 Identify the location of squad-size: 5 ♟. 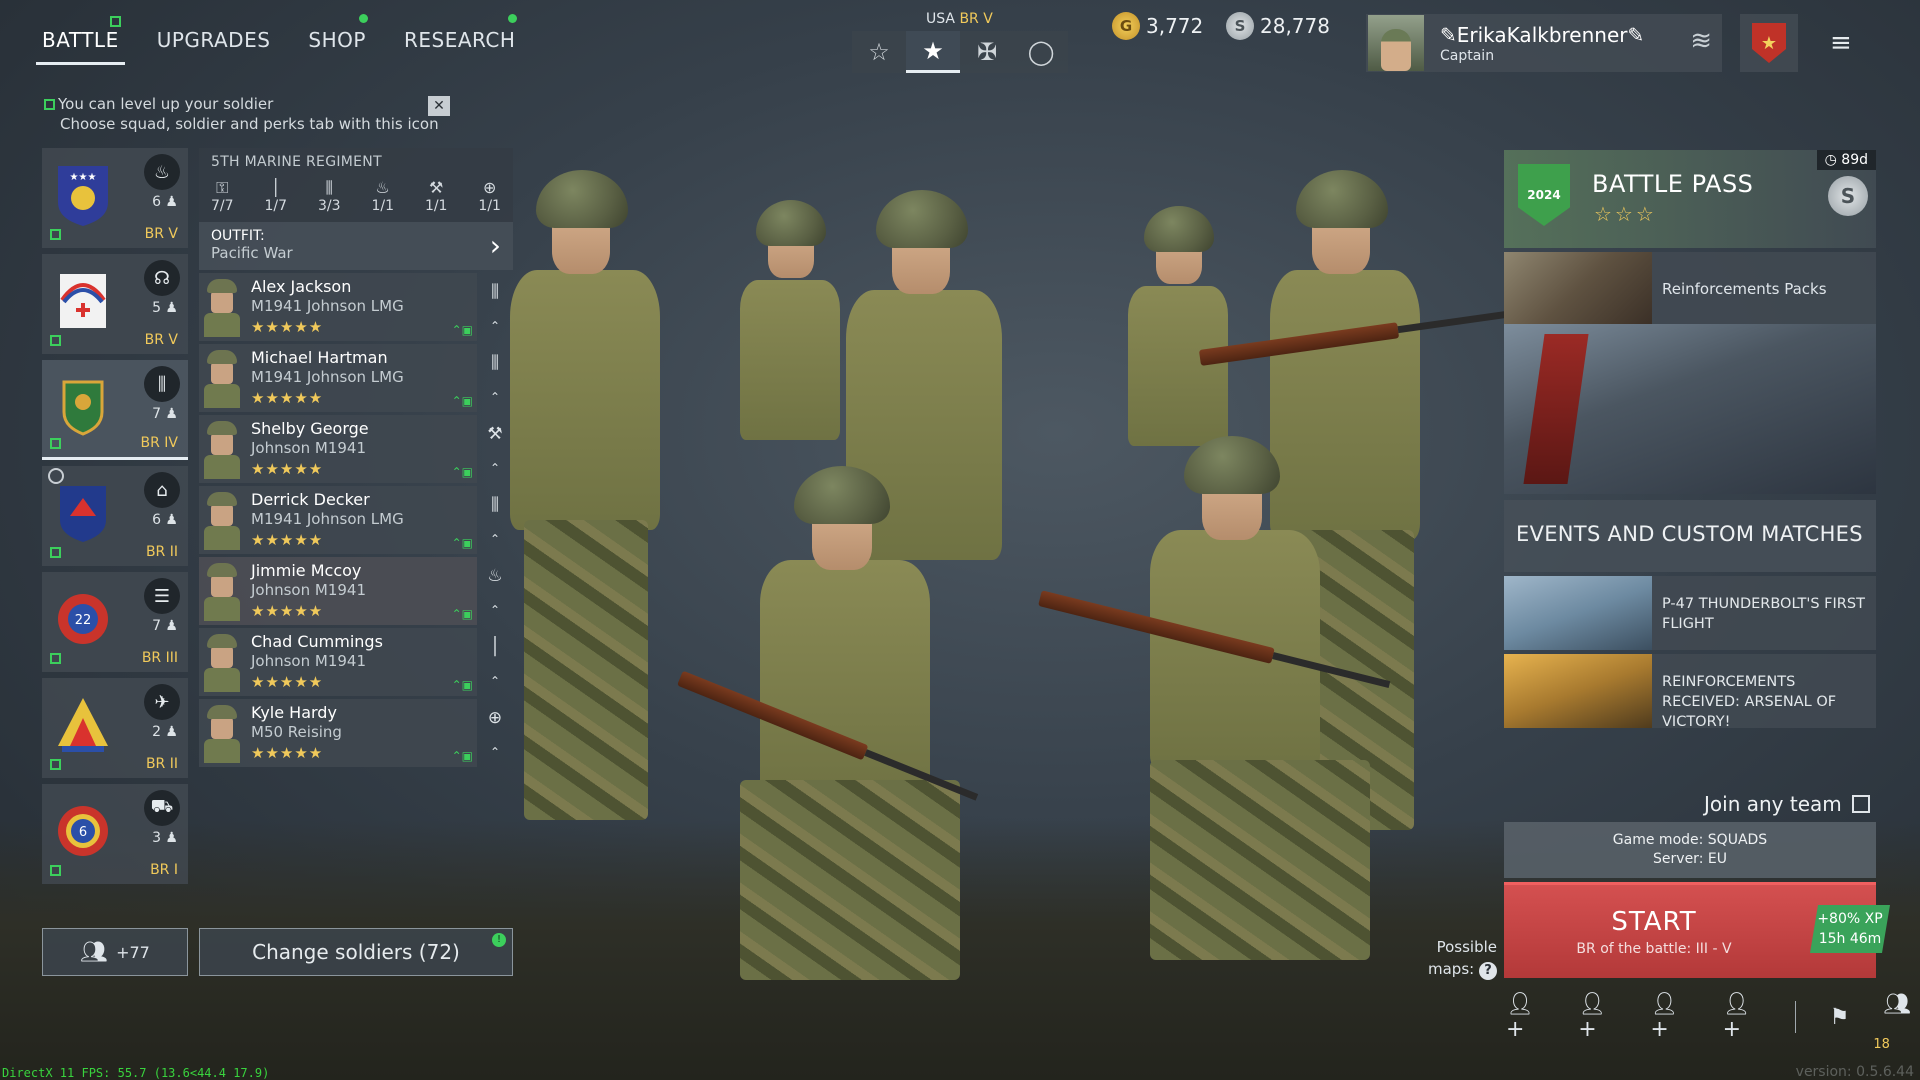
(165, 308).